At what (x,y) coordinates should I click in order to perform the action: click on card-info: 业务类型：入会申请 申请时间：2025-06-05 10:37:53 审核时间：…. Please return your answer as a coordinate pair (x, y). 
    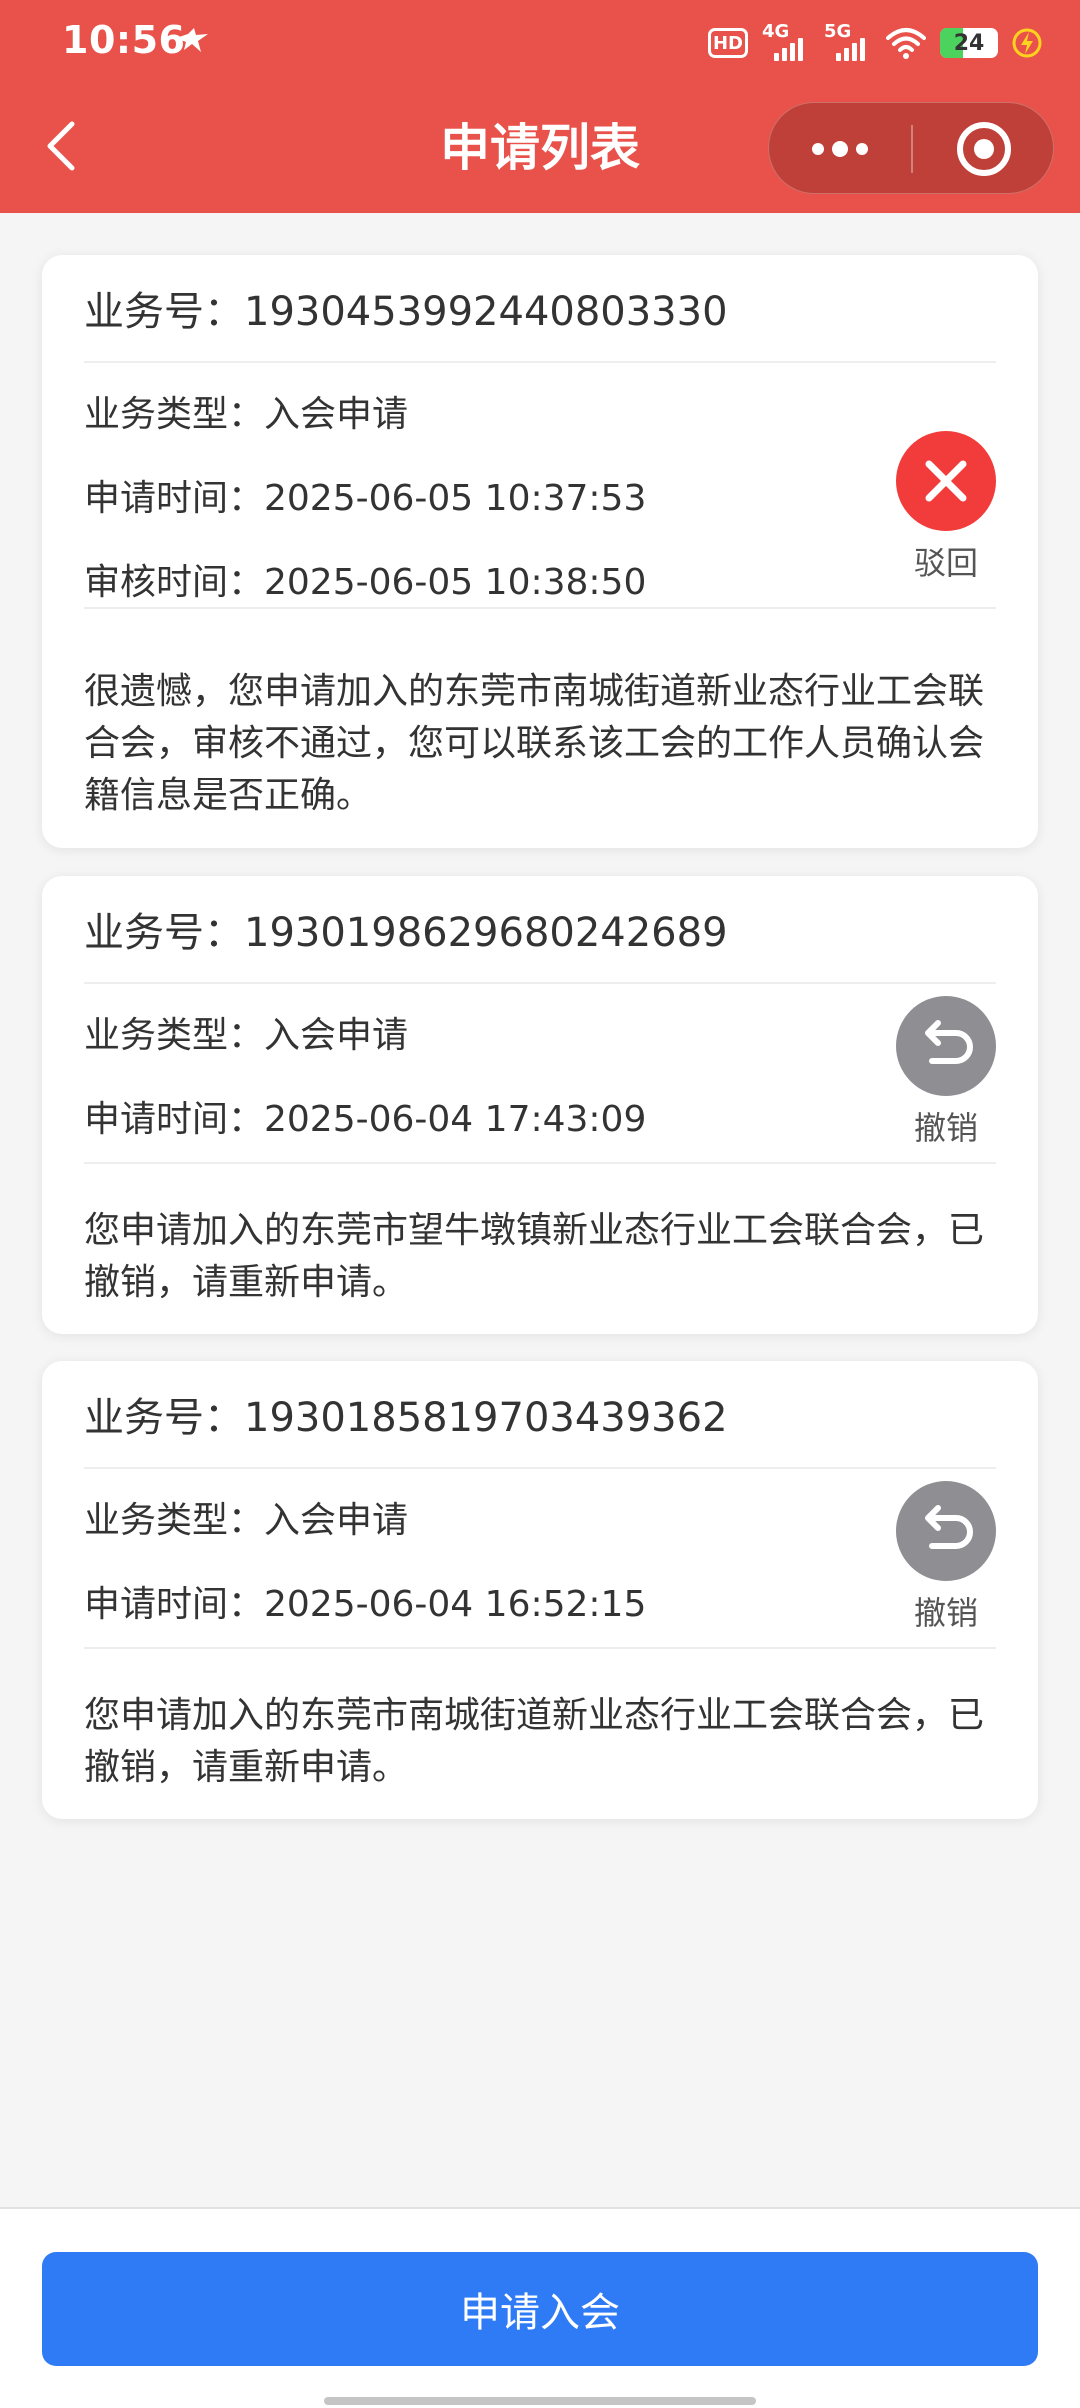
    Looking at the image, I should click on (540, 486).